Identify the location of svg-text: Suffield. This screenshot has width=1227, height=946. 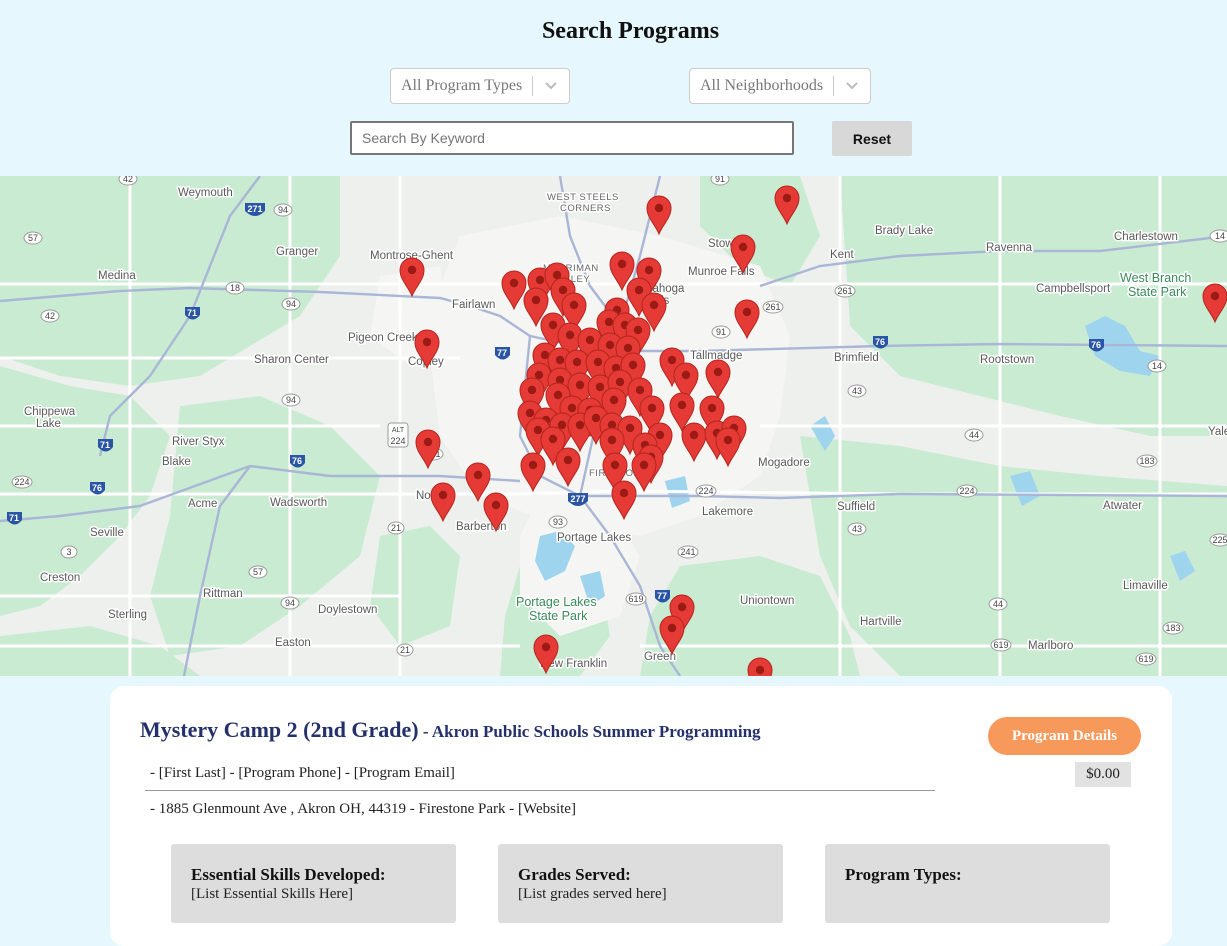
(856, 507).